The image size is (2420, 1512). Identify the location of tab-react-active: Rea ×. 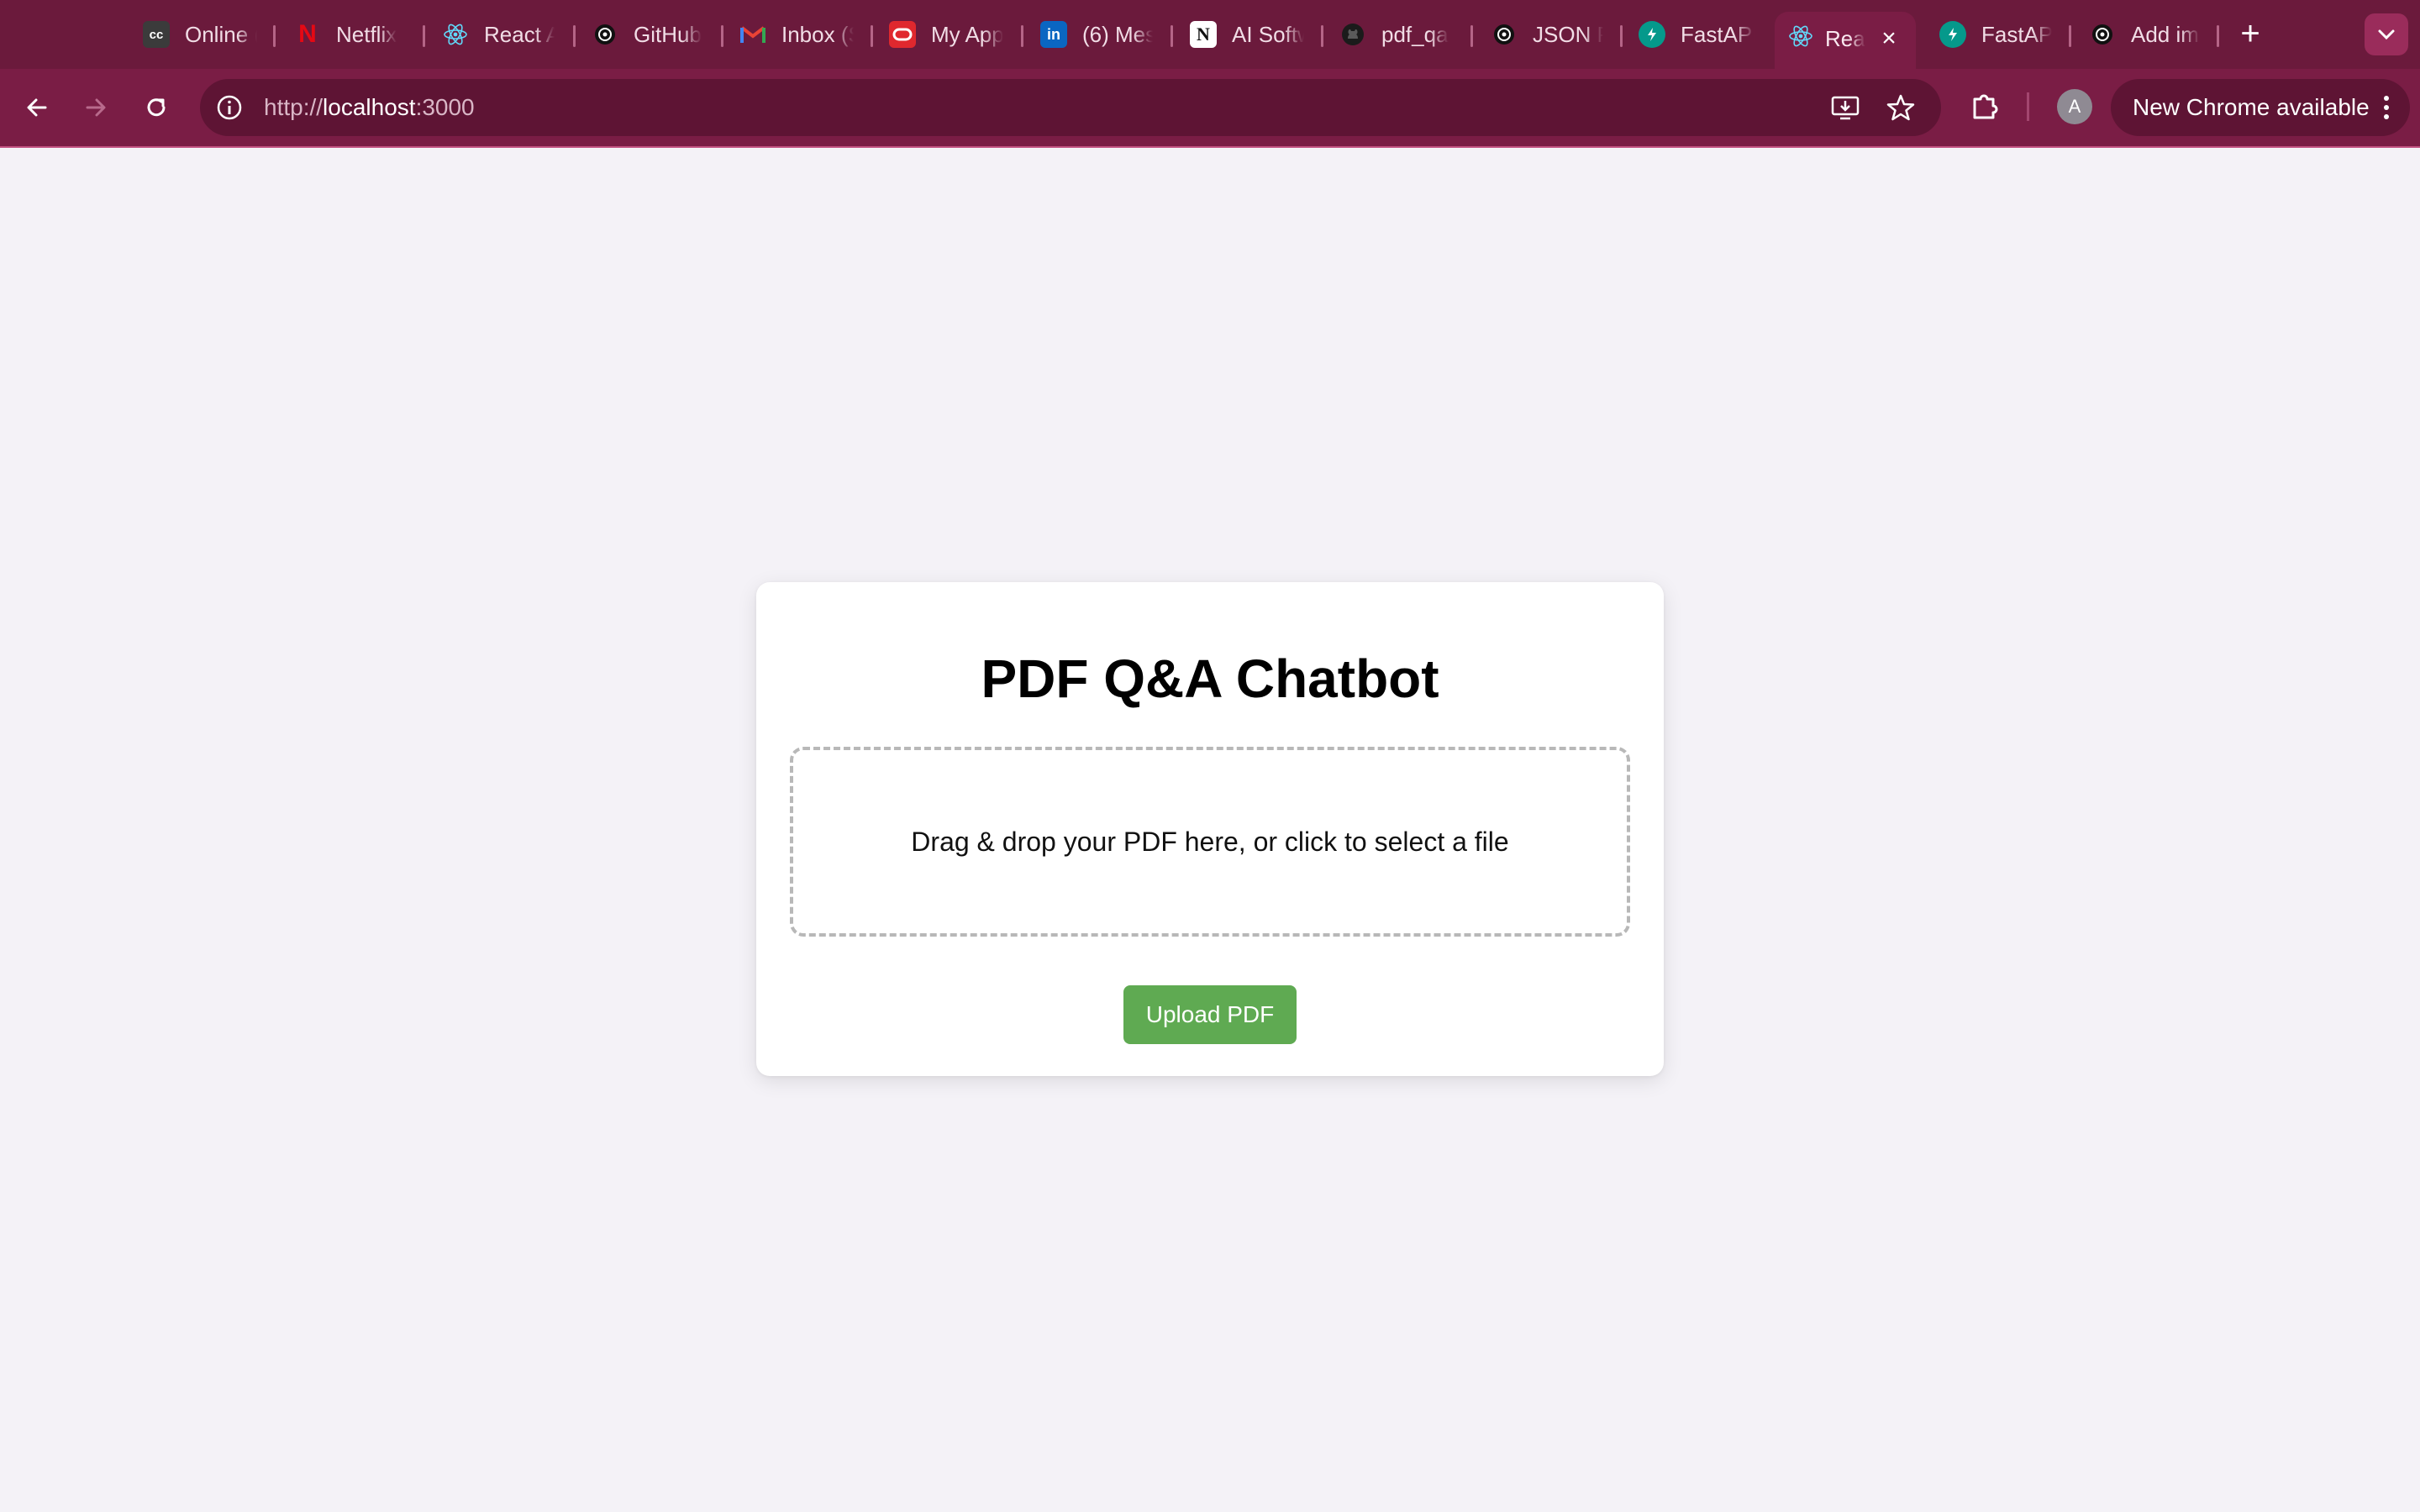
(1846, 40).